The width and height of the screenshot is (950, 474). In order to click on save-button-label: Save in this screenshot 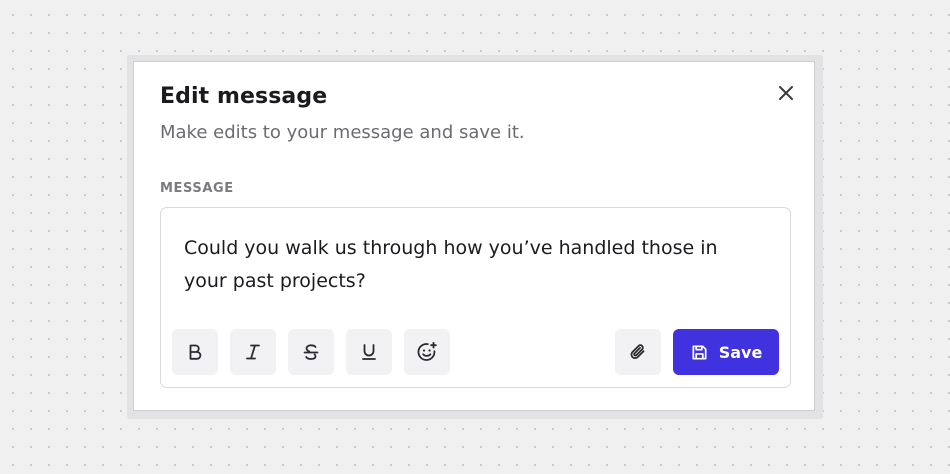, I will do `click(740, 352)`.